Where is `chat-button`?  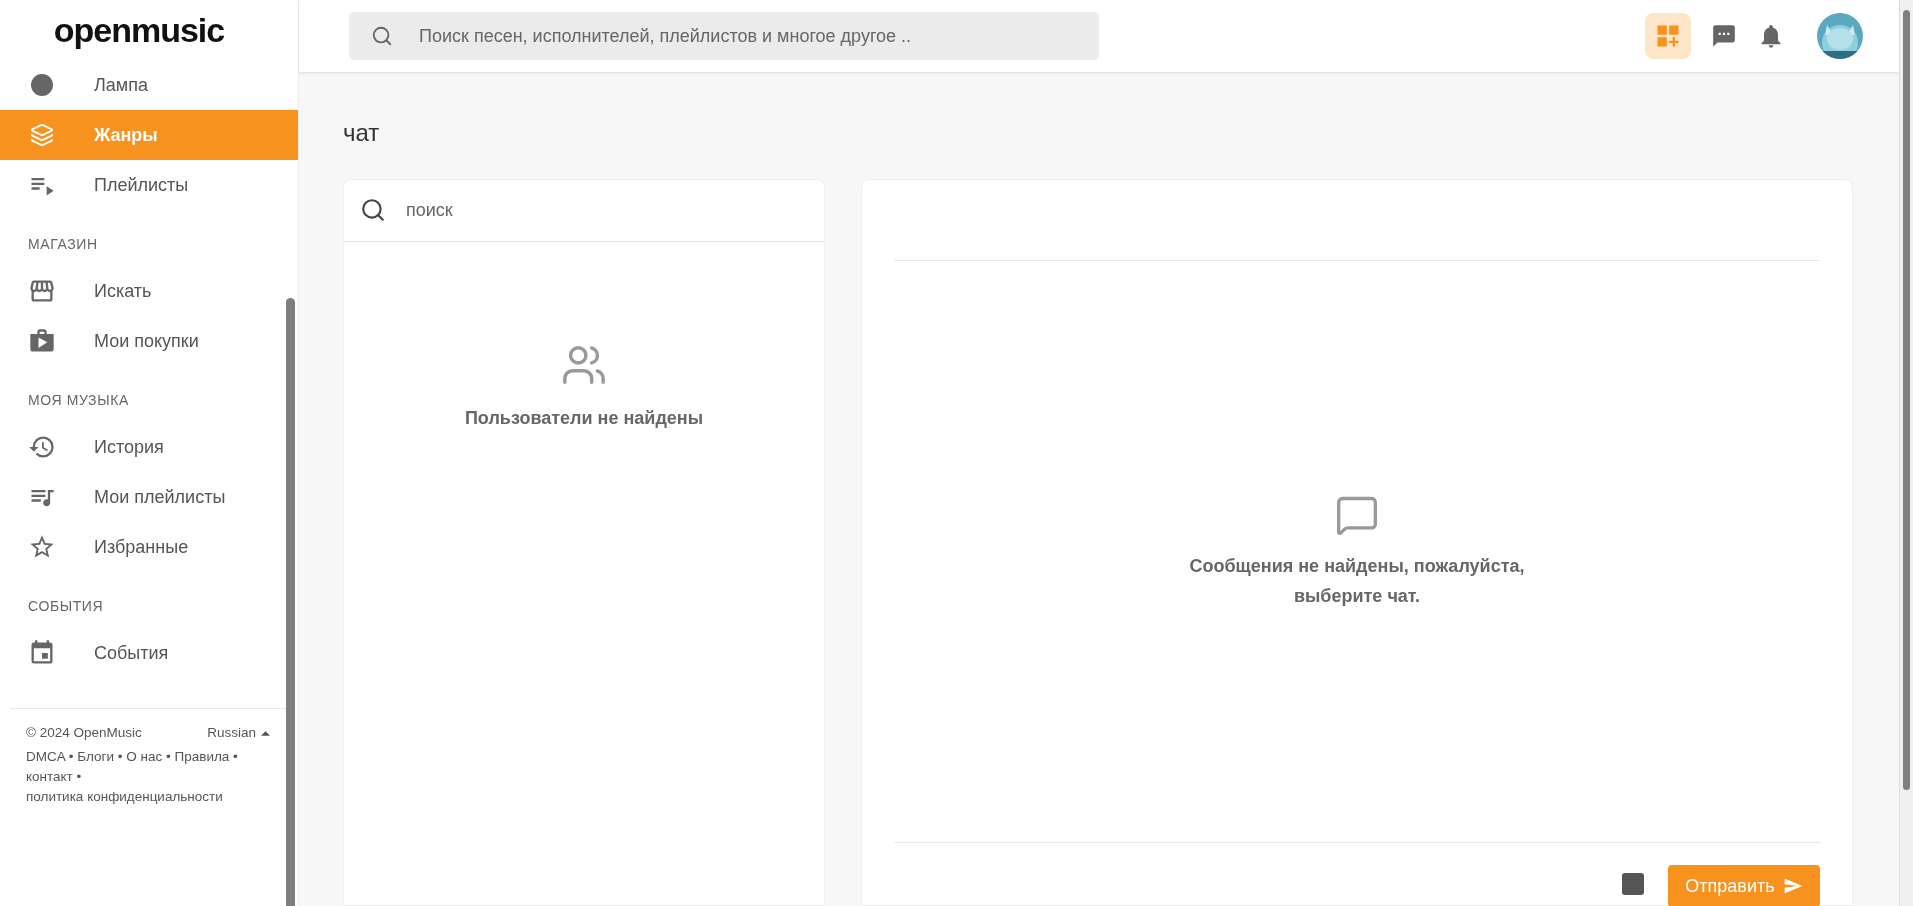
chat-button is located at coordinates (1724, 36).